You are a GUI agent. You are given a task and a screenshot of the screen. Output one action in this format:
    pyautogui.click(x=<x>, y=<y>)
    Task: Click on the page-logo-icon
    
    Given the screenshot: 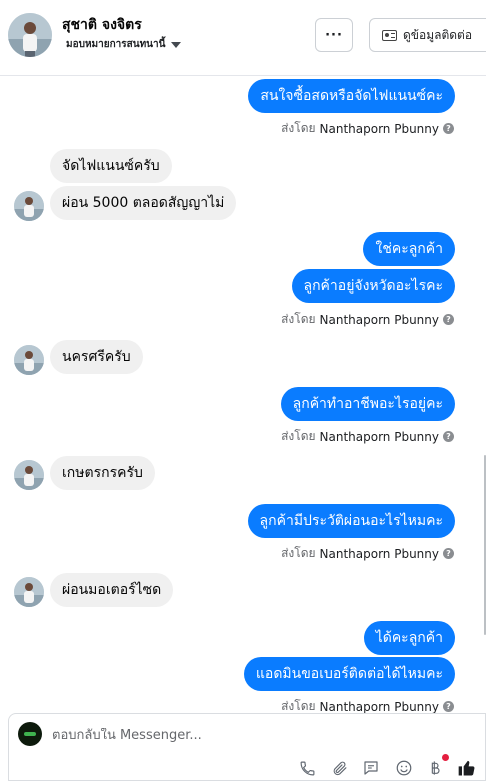 What is the action you would take?
    pyautogui.click(x=30, y=734)
    